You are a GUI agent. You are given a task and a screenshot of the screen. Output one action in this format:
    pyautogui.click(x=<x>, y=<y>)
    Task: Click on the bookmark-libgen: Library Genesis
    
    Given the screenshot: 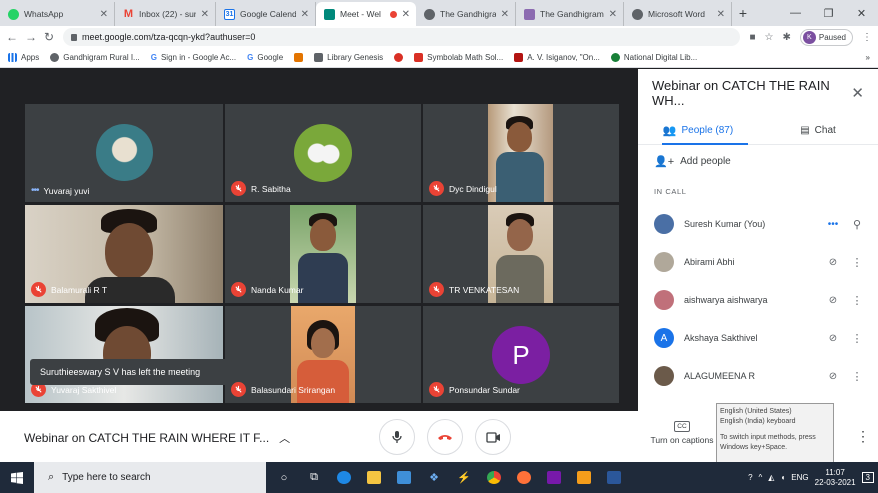 What is the action you would take?
    pyautogui.click(x=348, y=57)
    